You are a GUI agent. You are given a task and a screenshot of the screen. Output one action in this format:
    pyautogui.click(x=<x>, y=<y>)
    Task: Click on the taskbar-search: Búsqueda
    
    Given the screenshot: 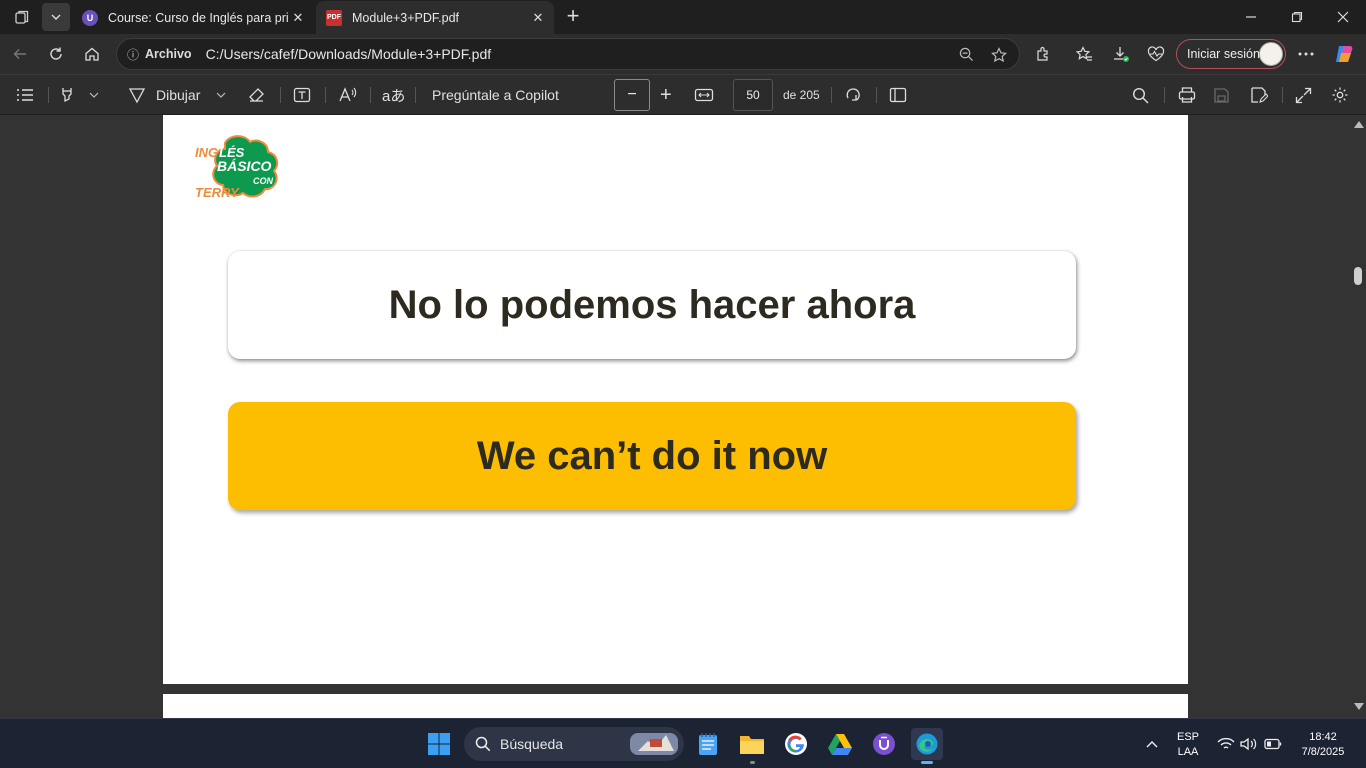 What is the action you would take?
    pyautogui.click(x=574, y=744)
    